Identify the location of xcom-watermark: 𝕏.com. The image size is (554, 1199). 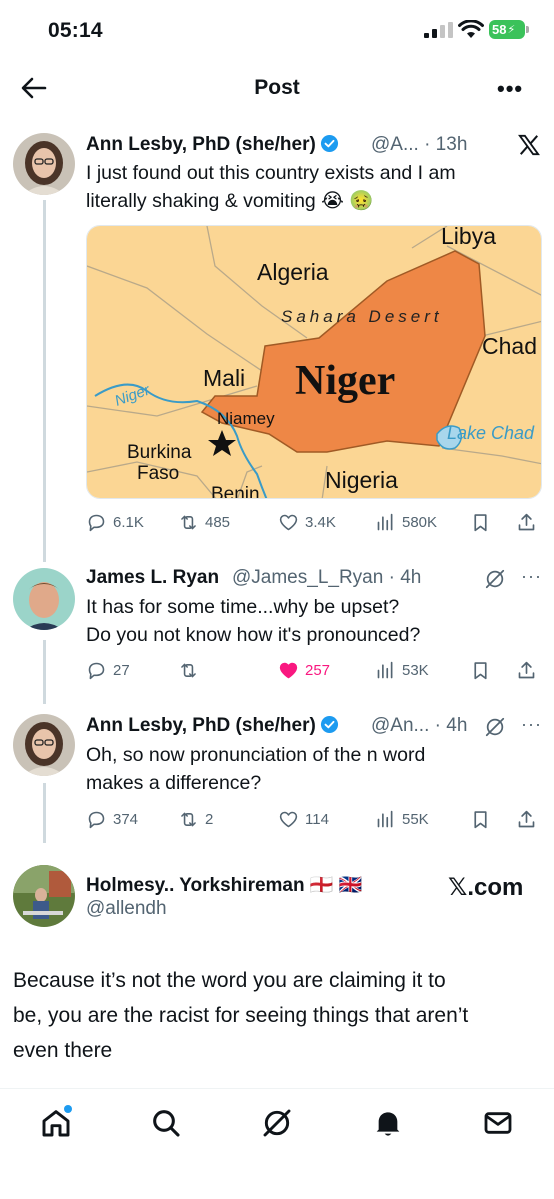
(486, 887).